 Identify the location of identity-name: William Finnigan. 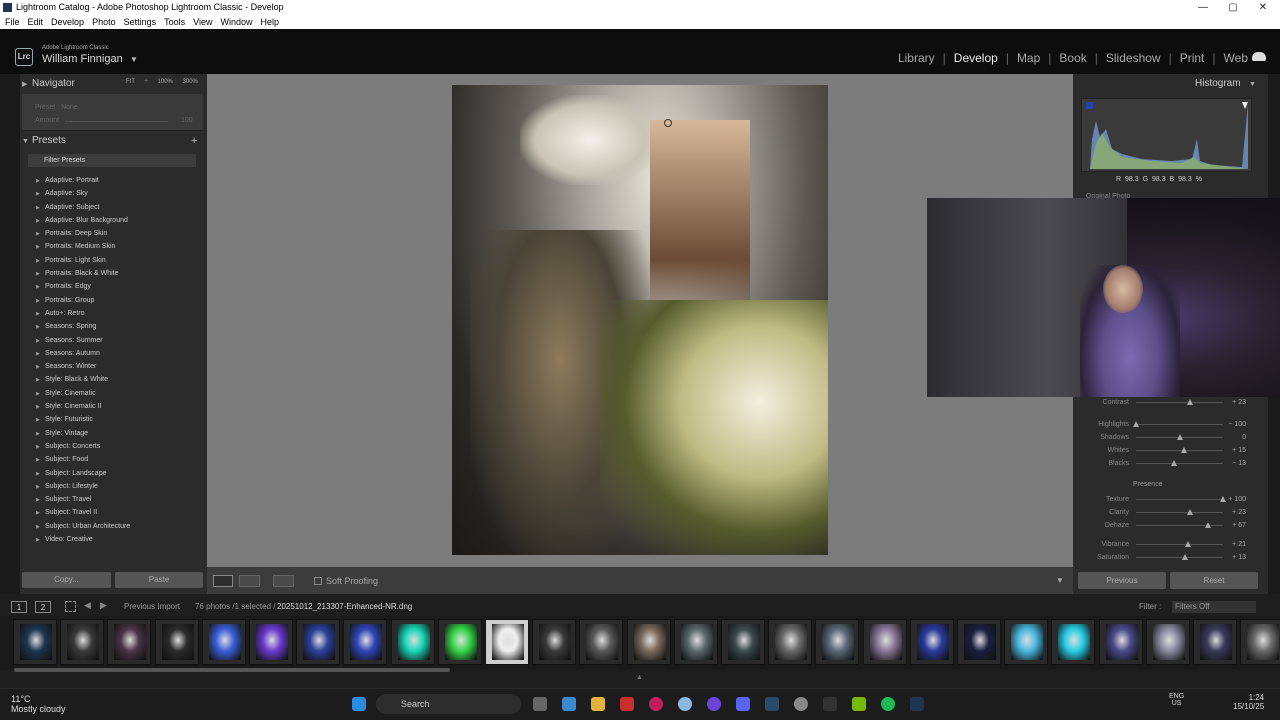
(82, 59).